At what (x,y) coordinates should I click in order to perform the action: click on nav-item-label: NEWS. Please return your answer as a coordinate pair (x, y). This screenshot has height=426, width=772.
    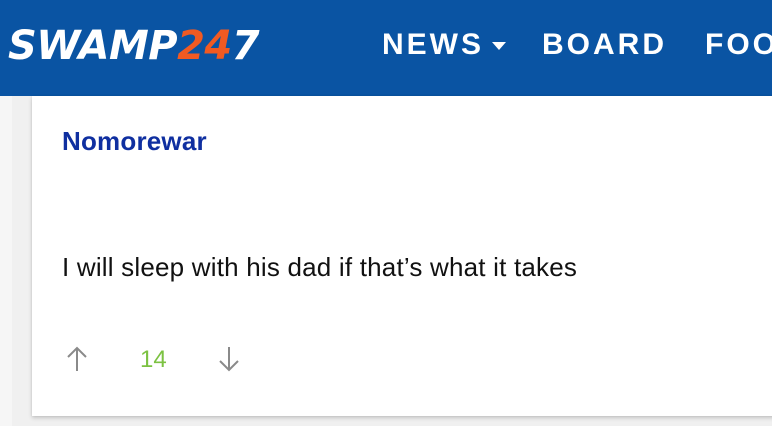
    Looking at the image, I should click on (433, 44).